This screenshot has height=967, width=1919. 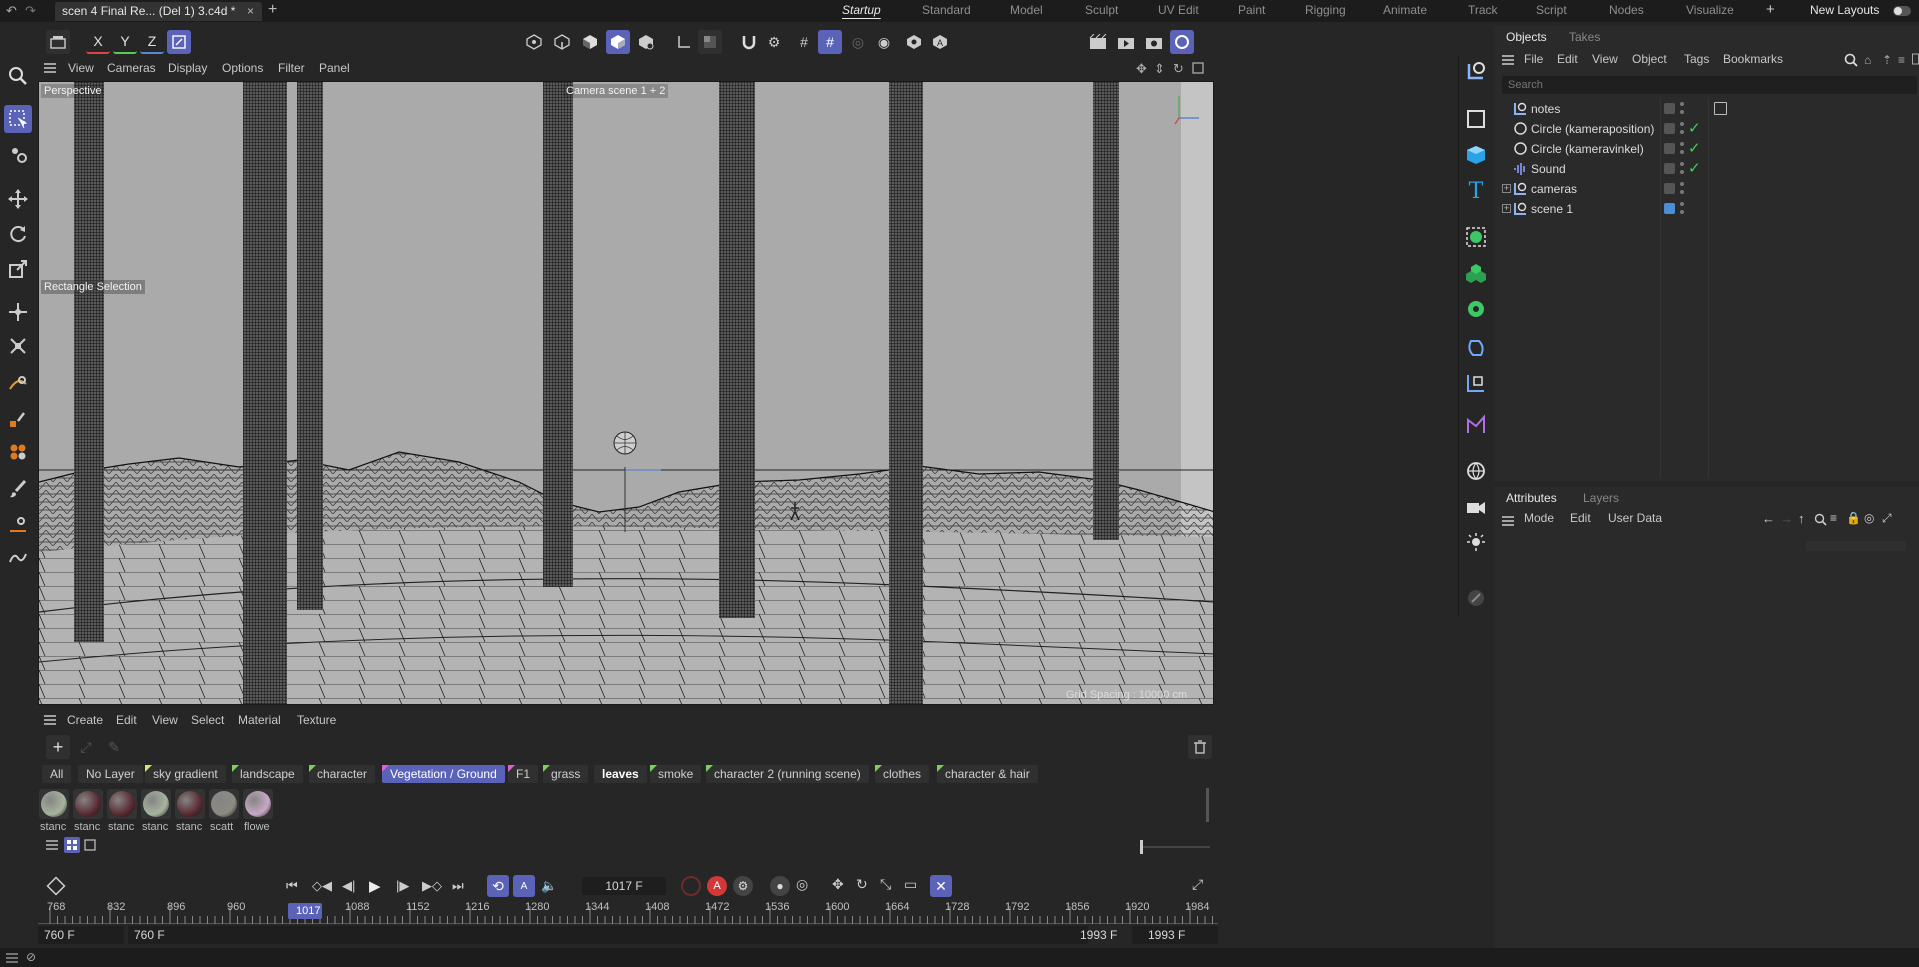 What do you see at coordinates (1476, 348) in the screenshot?
I see `deformer-icon` at bounding box center [1476, 348].